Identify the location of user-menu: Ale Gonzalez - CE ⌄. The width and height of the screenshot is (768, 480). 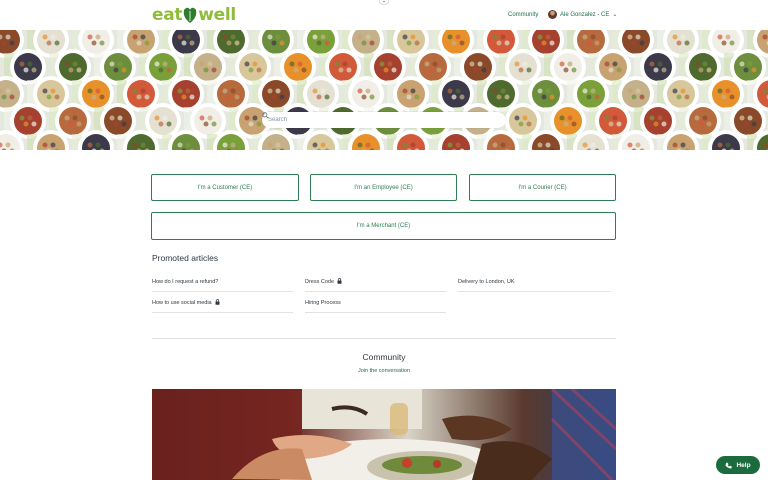
(582, 14).